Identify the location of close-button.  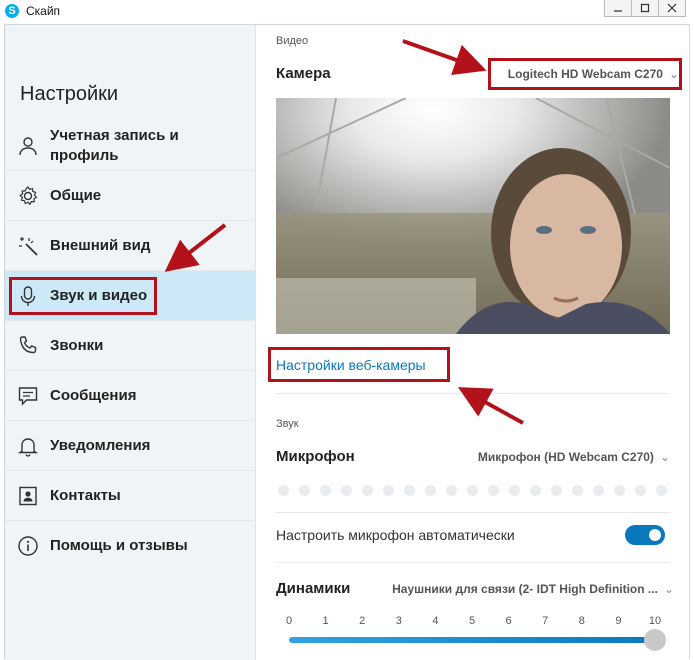
(672, 8).